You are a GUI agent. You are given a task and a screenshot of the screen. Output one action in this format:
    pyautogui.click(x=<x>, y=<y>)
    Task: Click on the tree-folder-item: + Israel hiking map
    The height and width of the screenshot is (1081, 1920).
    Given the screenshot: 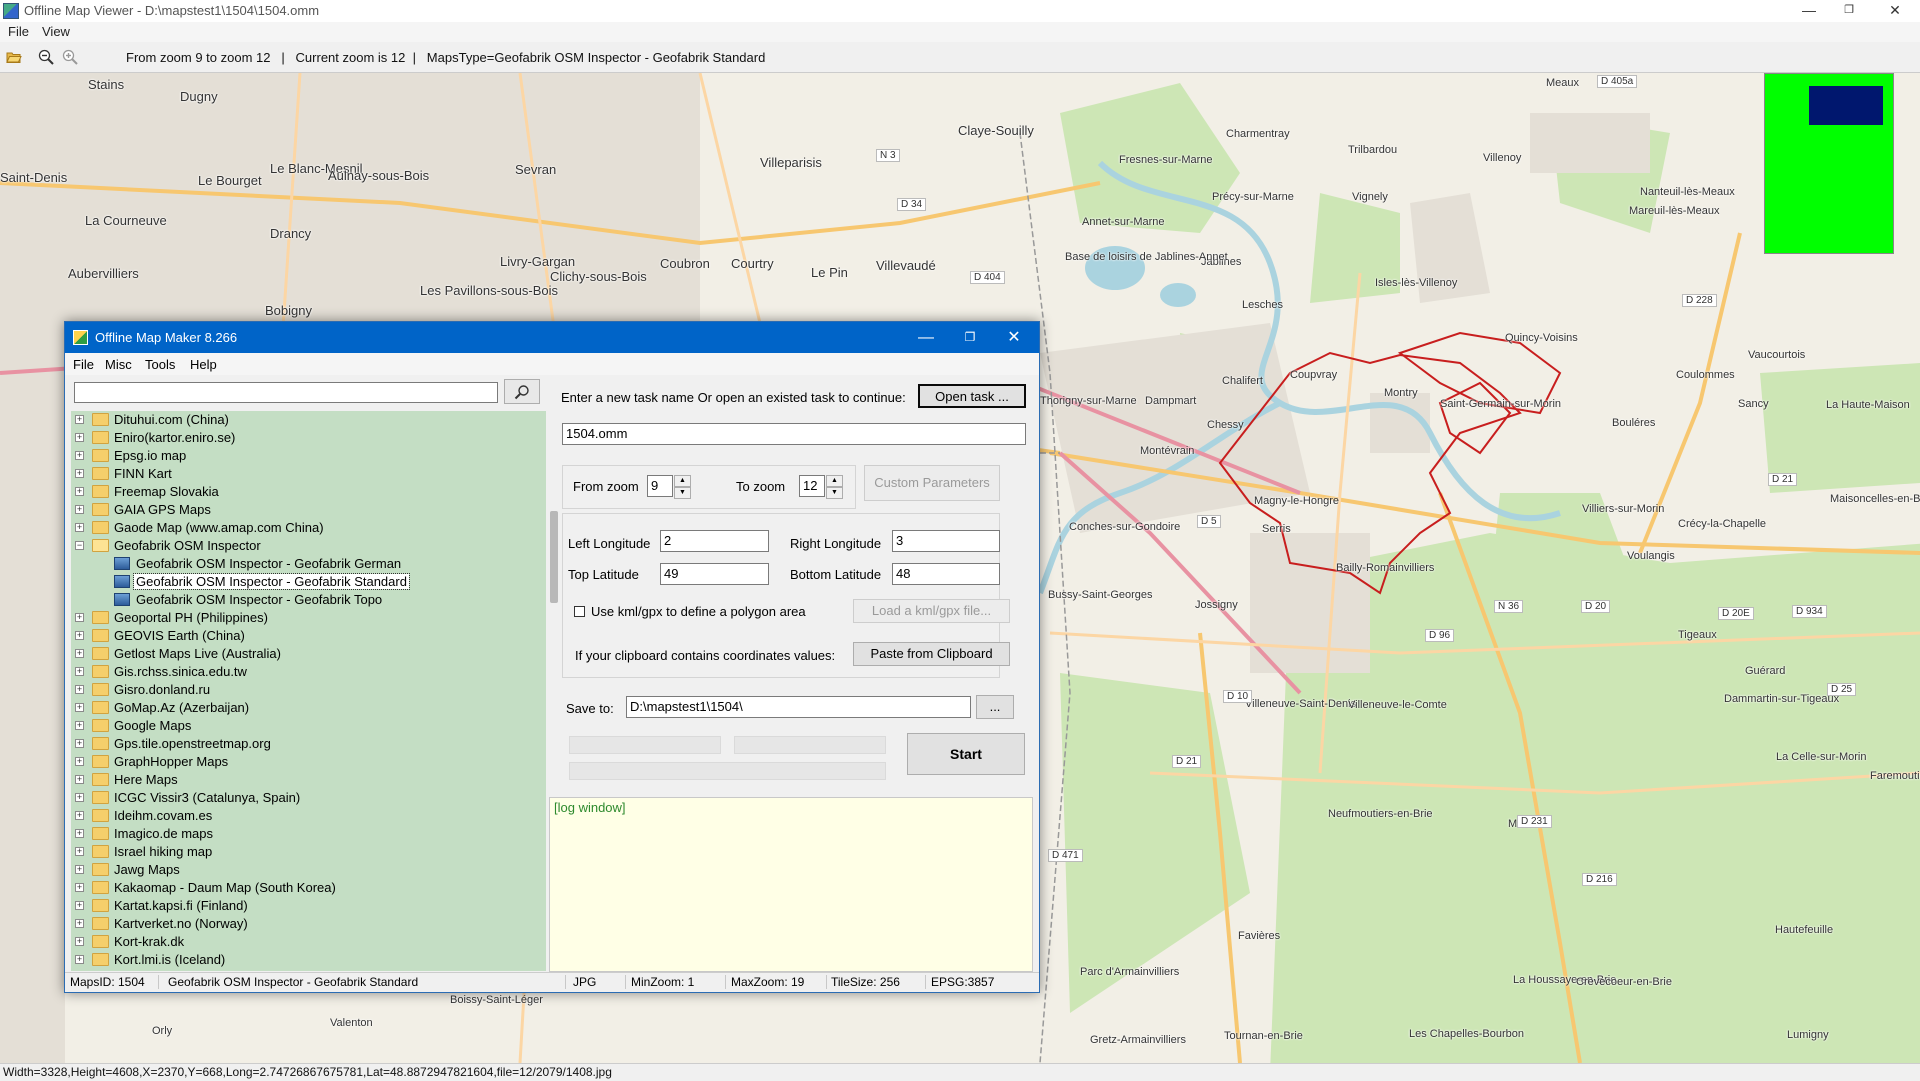 What is the action you would take?
    pyautogui.click(x=301, y=852)
    